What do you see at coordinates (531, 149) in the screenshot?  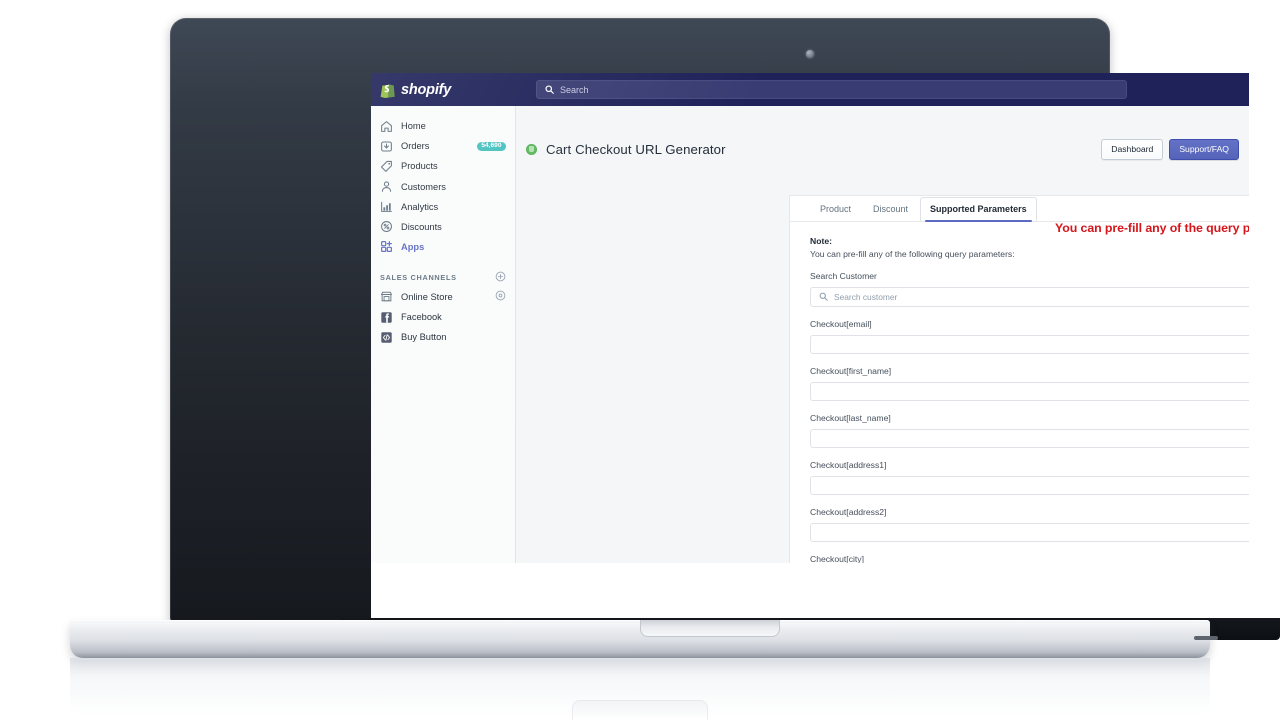 I see `shopify-app-green-icon` at bounding box center [531, 149].